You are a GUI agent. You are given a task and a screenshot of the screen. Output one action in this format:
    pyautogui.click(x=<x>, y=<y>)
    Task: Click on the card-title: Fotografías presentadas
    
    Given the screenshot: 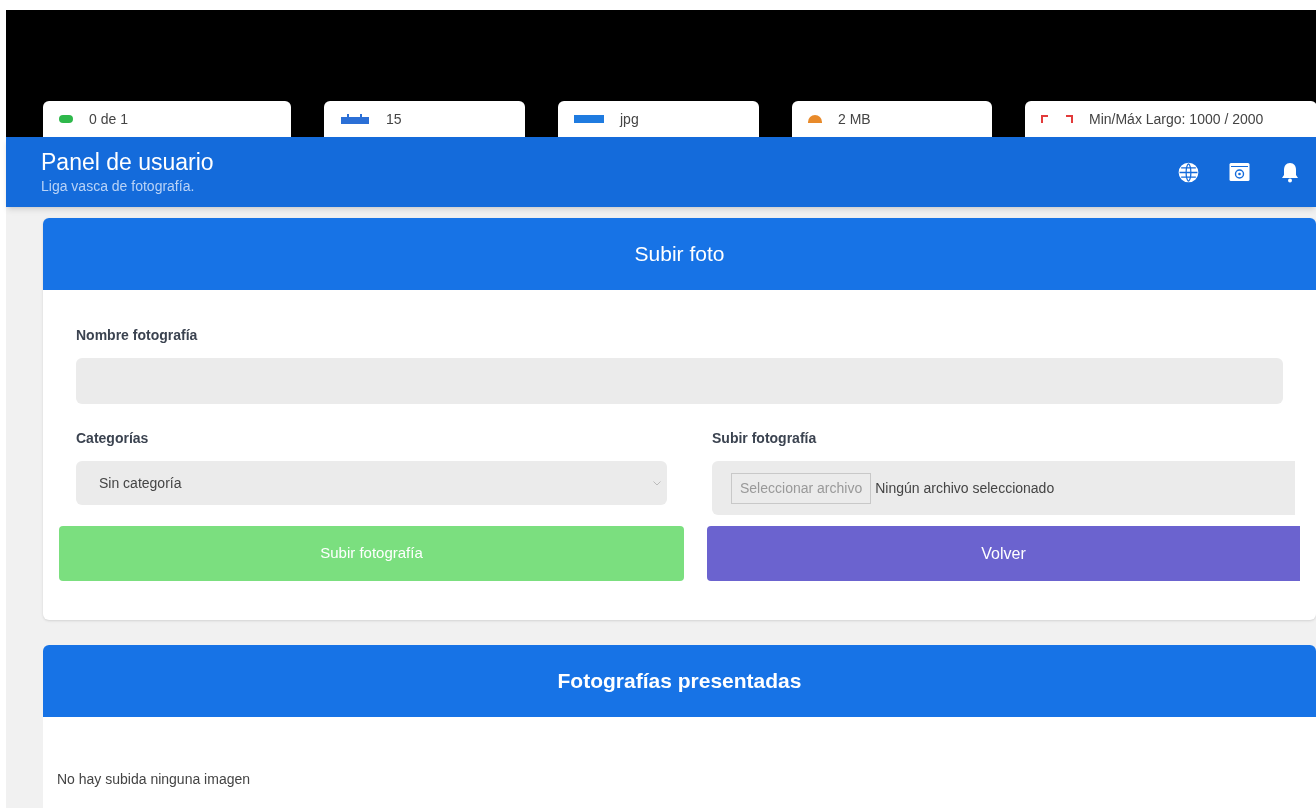 What is the action you would take?
    pyautogui.click(x=679, y=681)
    